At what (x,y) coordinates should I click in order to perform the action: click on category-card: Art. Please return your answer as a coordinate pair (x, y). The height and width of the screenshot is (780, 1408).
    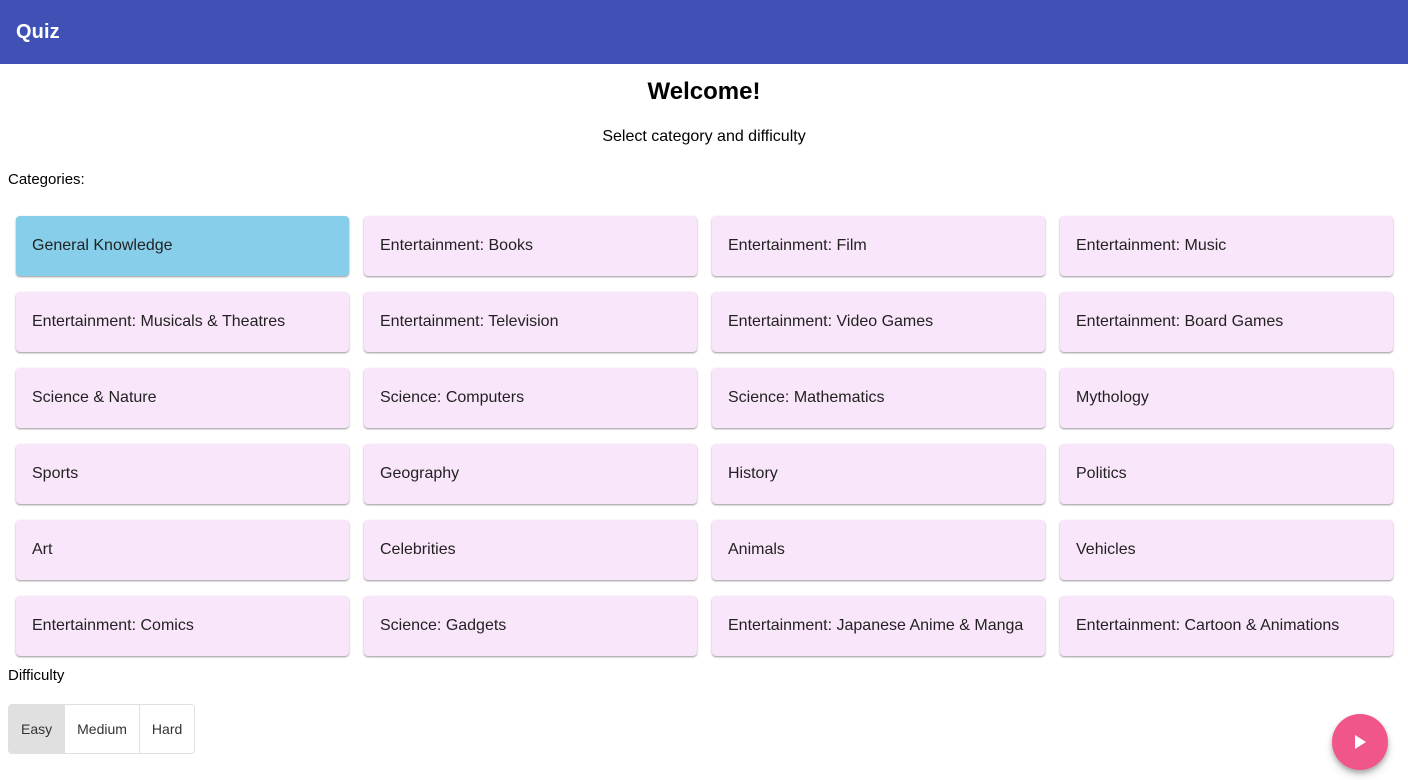
    Looking at the image, I should click on (182, 550).